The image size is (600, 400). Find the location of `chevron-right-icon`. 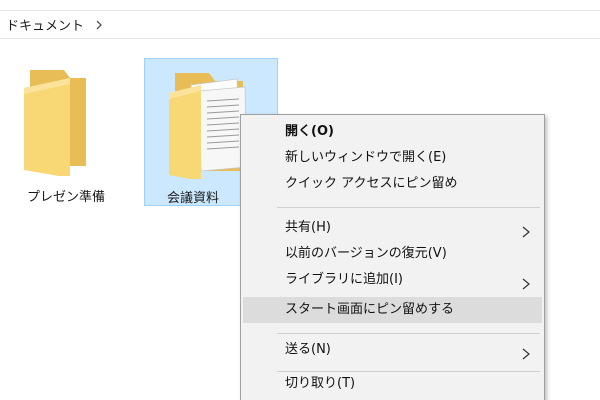

chevron-right-icon is located at coordinates (99, 25).